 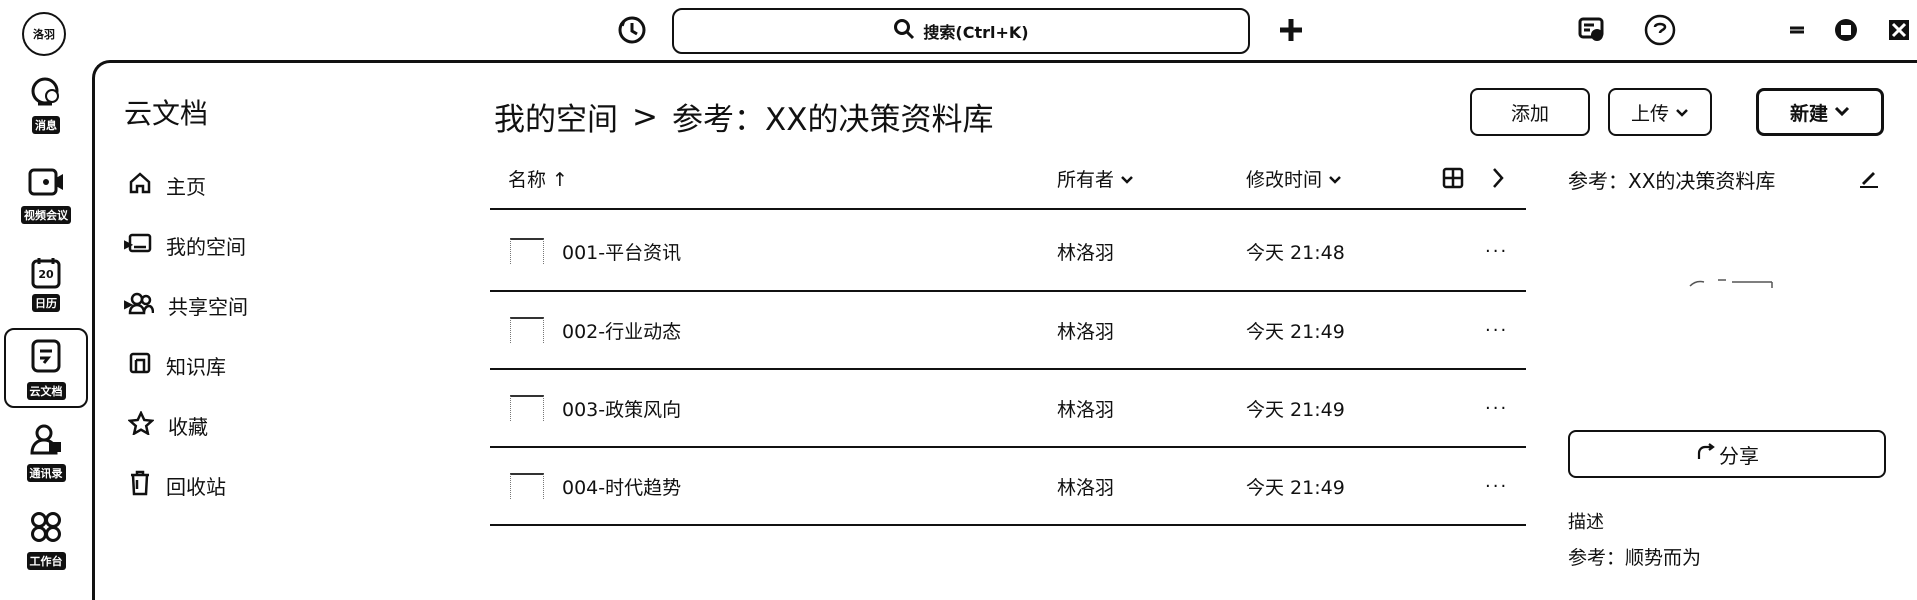 I want to click on file-name: 001-平台资讯, so click(x=621, y=251).